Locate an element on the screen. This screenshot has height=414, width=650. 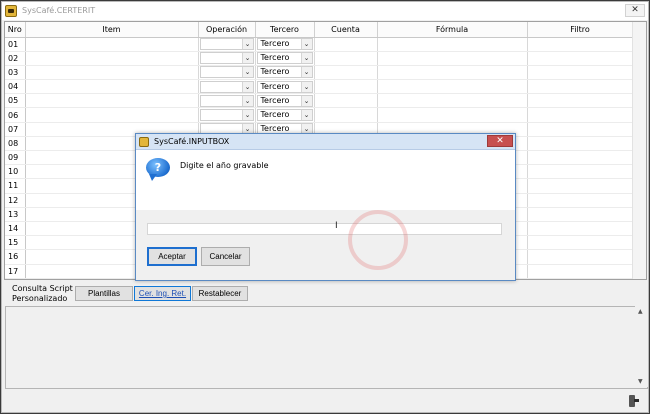
plantillas-button: Plantillas is located at coordinates (104, 293).